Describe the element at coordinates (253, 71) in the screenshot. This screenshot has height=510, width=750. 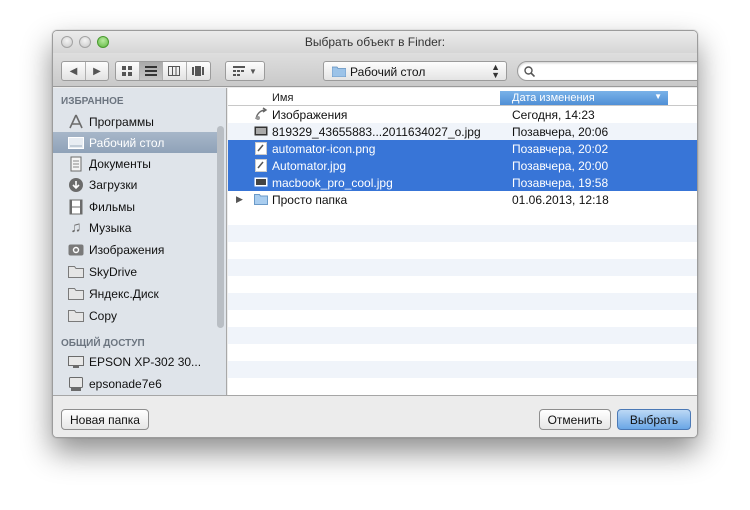
I see `chevron-down-icon: ▼` at that location.